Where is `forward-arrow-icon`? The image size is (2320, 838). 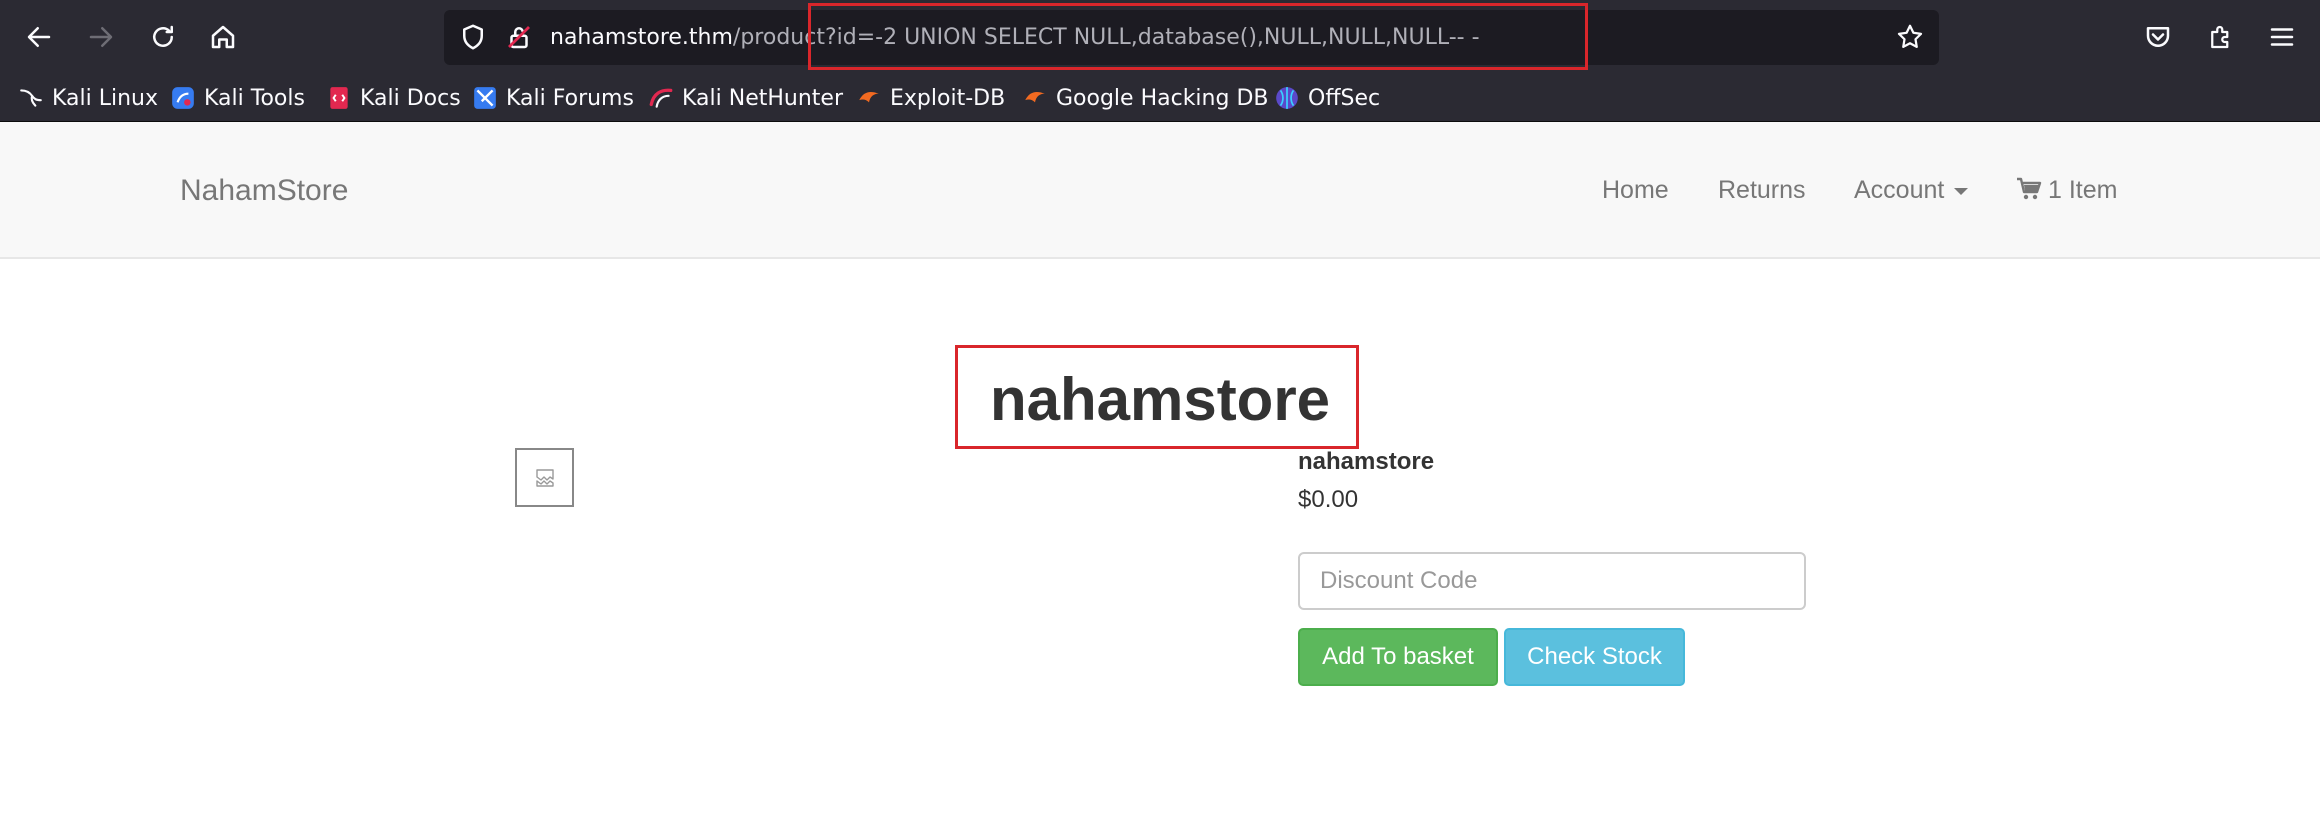
forward-arrow-icon is located at coordinates (101, 37).